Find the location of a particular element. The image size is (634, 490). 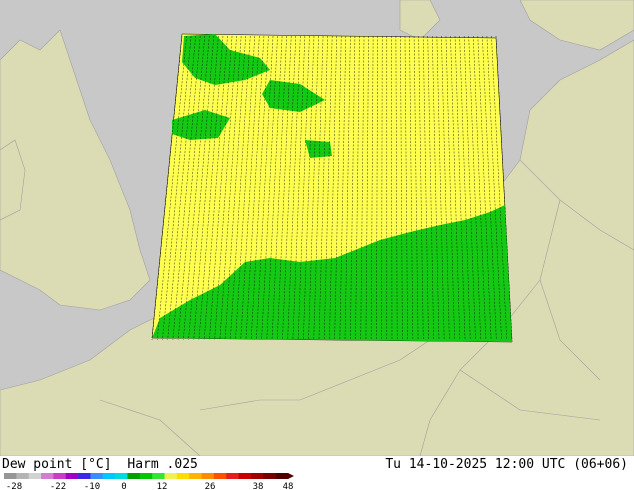

legend-tick-label: 12 is located at coordinates (162, 486).